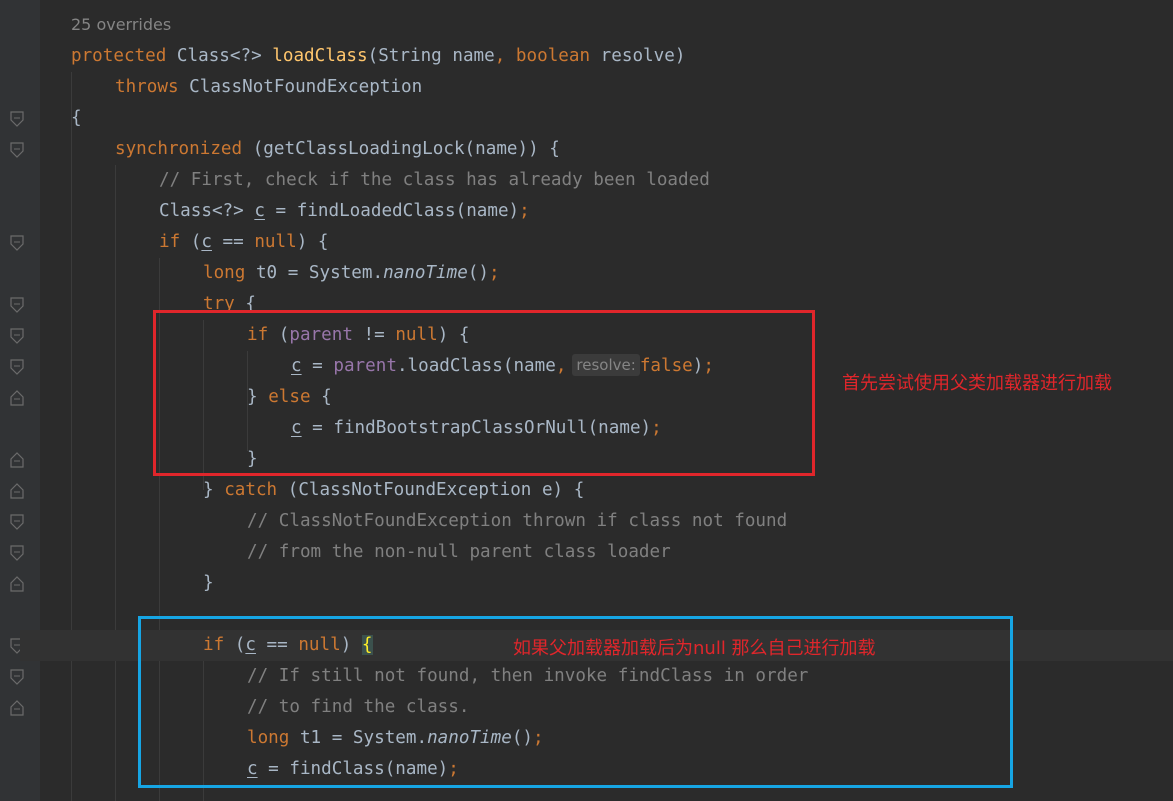  I want to click on code-text: (ClassNotFoundException e) {, so click(431, 490).